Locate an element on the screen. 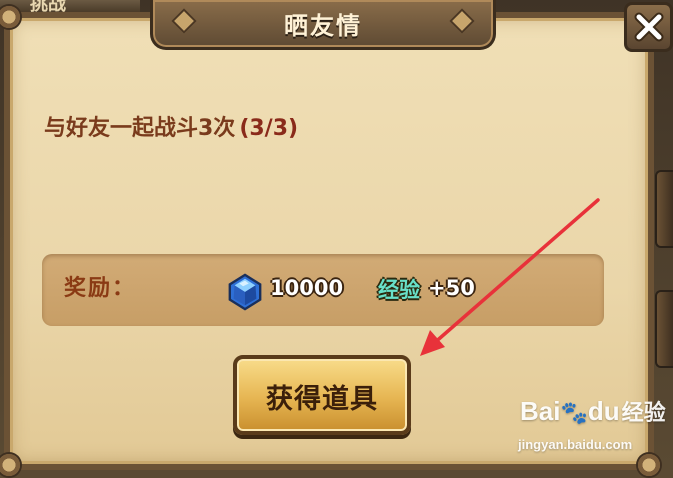 The image size is (673, 478). watermark: Bai🐾du经验 jingyan.baidu.com is located at coordinates (592, 423).